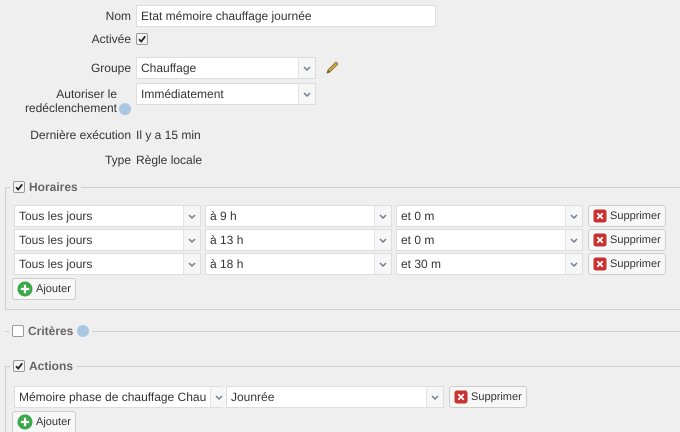 The width and height of the screenshot is (680, 432). Describe the element at coordinates (80, 135) in the screenshot. I see `field-label: Dernière exécution` at that location.